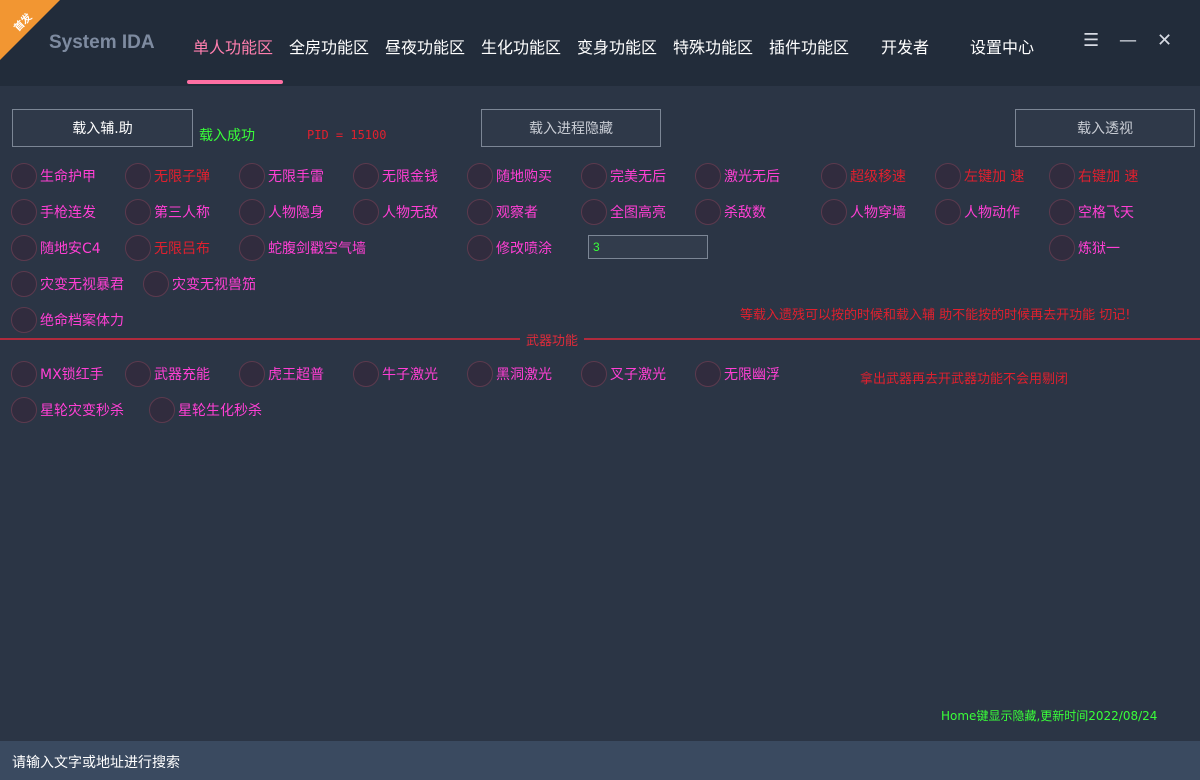 The height and width of the screenshot is (780, 1200). What do you see at coordinates (617, 46) in the screenshot?
I see `tab-transform: 变身功能区` at bounding box center [617, 46].